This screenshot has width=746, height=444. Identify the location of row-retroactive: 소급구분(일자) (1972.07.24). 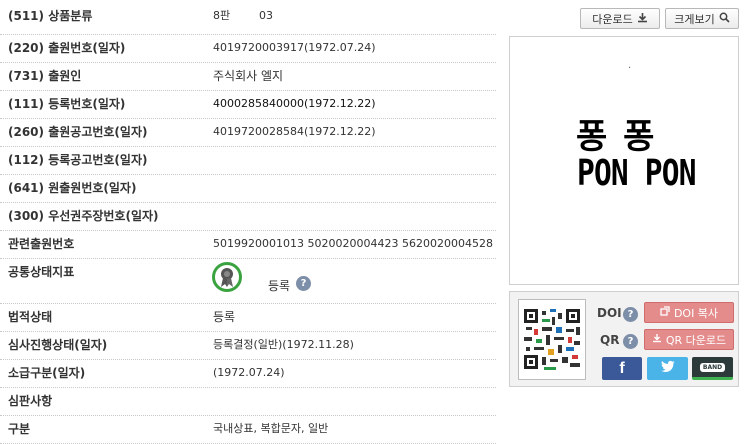
(248, 374).